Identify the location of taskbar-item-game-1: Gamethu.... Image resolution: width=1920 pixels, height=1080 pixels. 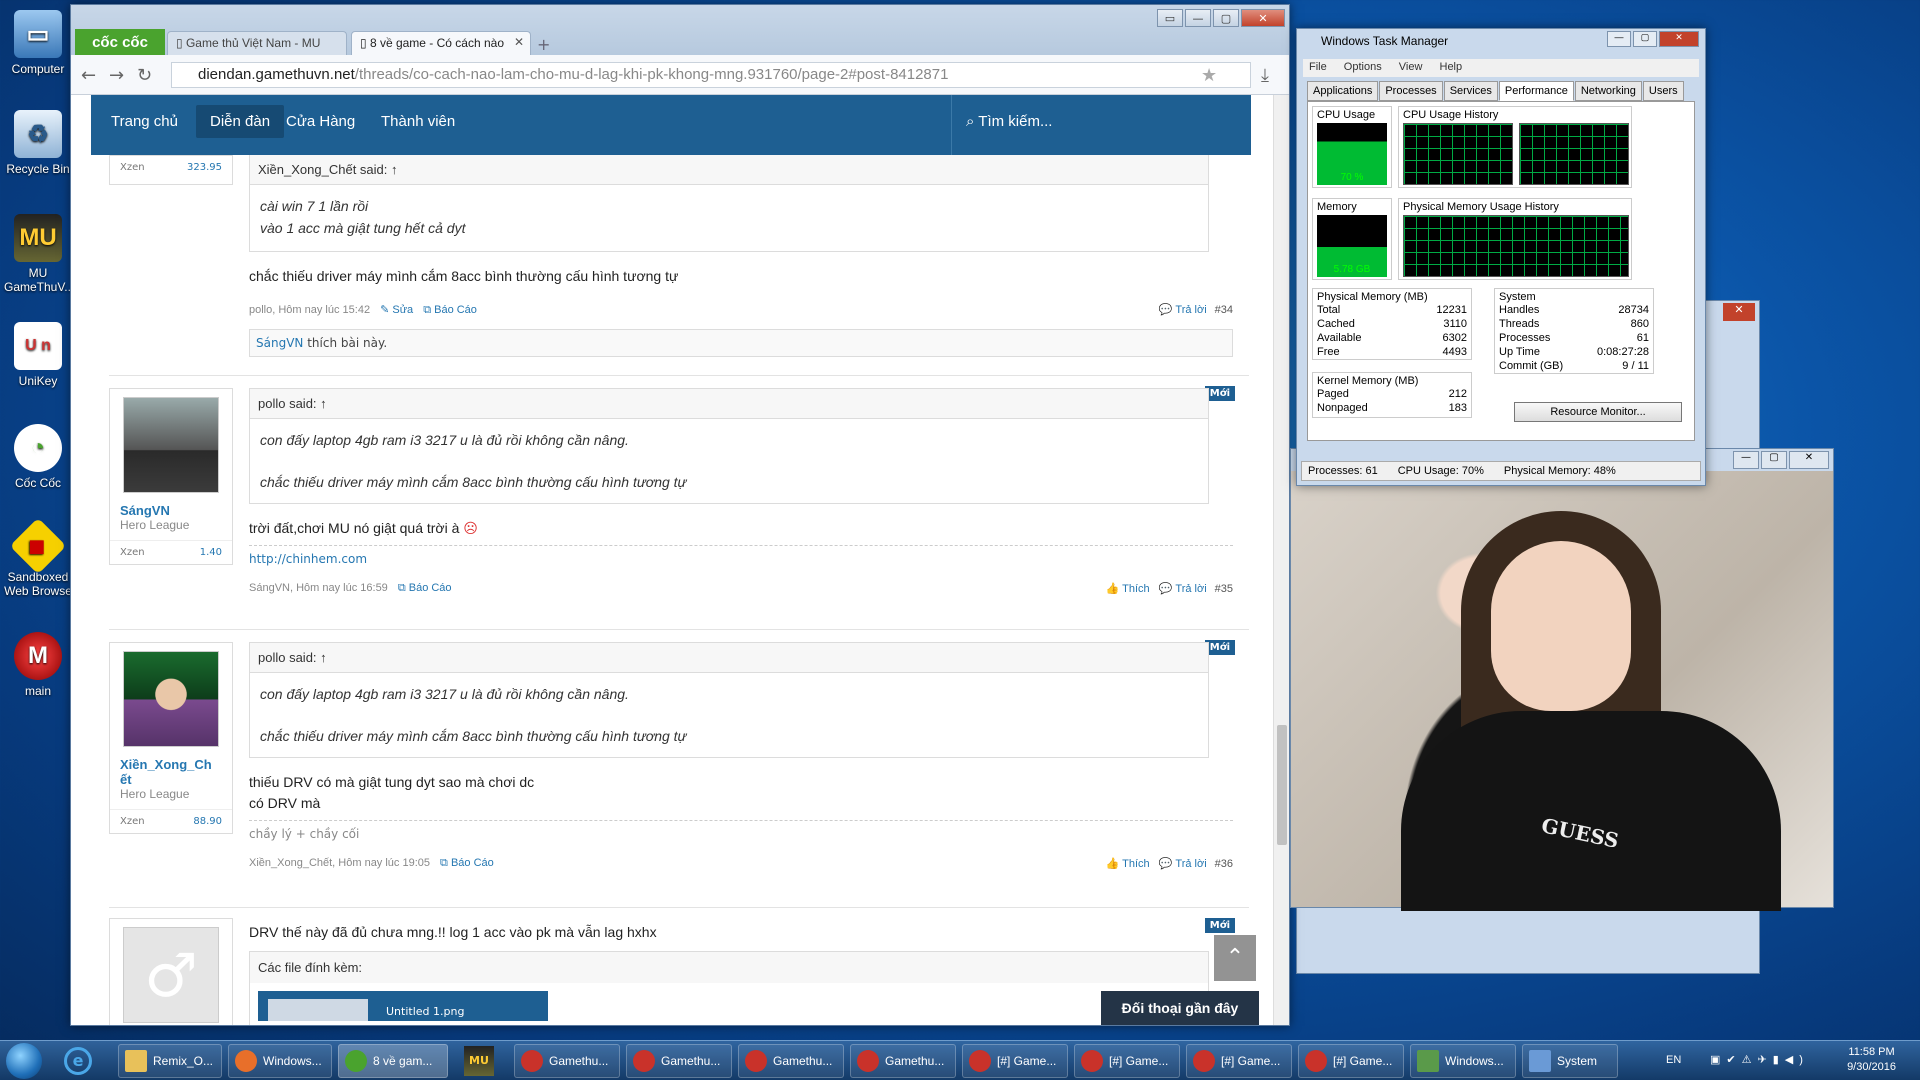
(567, 1061).